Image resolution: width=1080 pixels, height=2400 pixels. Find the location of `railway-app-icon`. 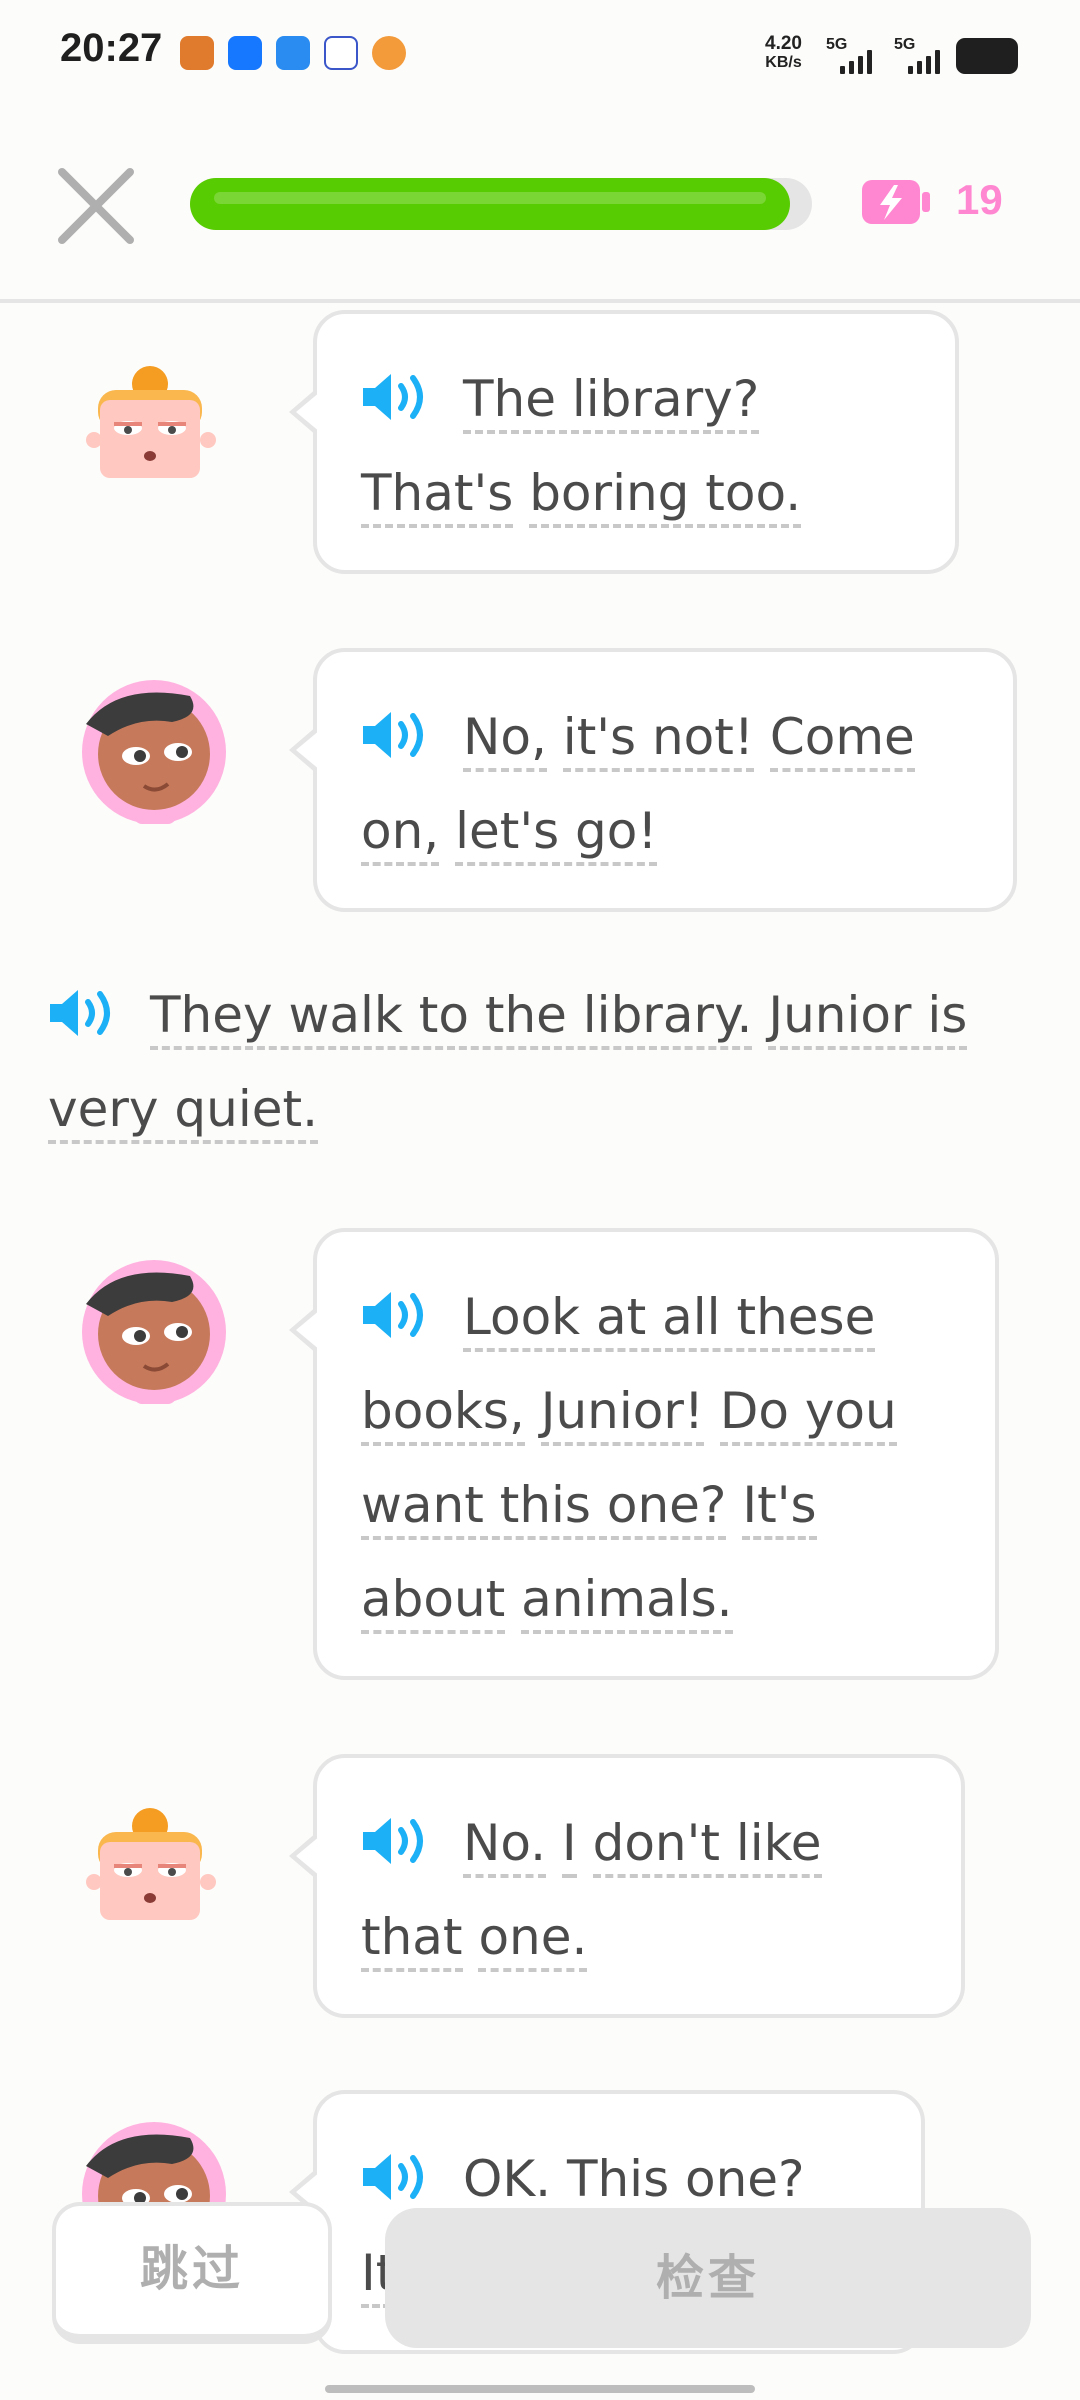

railway-app-icon is located at coordinates (341, 53).